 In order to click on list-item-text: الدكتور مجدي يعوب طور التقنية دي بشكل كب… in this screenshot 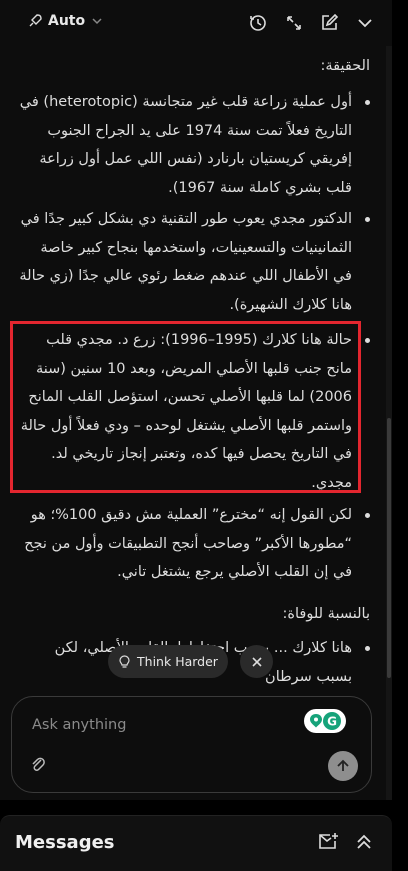, I will do `click(185, 262)`.